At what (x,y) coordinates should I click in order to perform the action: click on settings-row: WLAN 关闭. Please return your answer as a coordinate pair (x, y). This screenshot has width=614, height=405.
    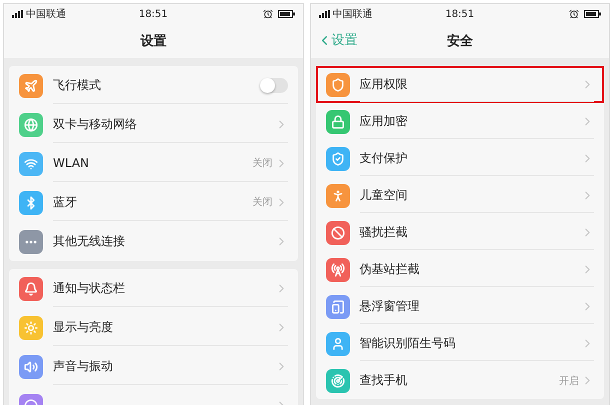
    Looking at the image, I should click on (153, 163).